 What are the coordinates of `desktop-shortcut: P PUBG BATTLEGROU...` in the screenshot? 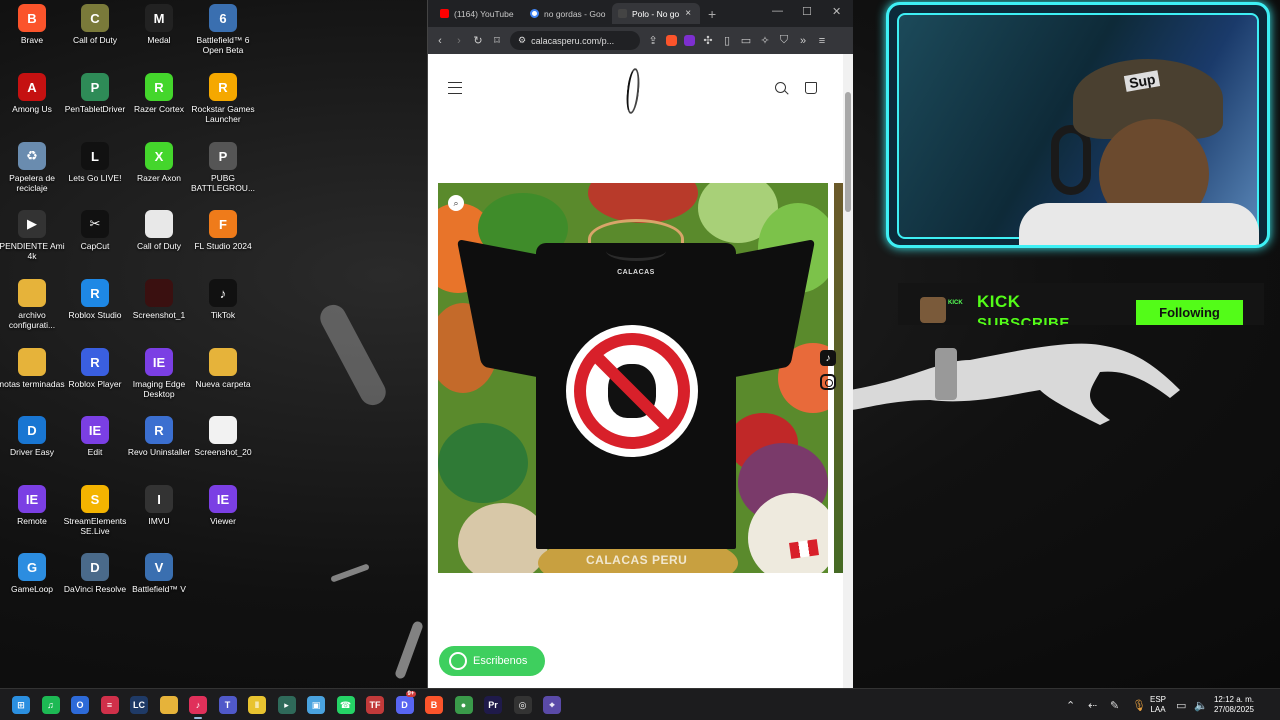 It's located at (223, 167).